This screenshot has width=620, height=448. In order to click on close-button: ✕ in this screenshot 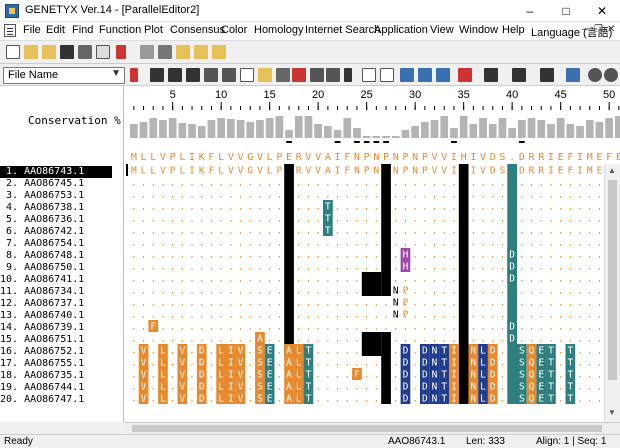, I will do `click(602, 11)`.